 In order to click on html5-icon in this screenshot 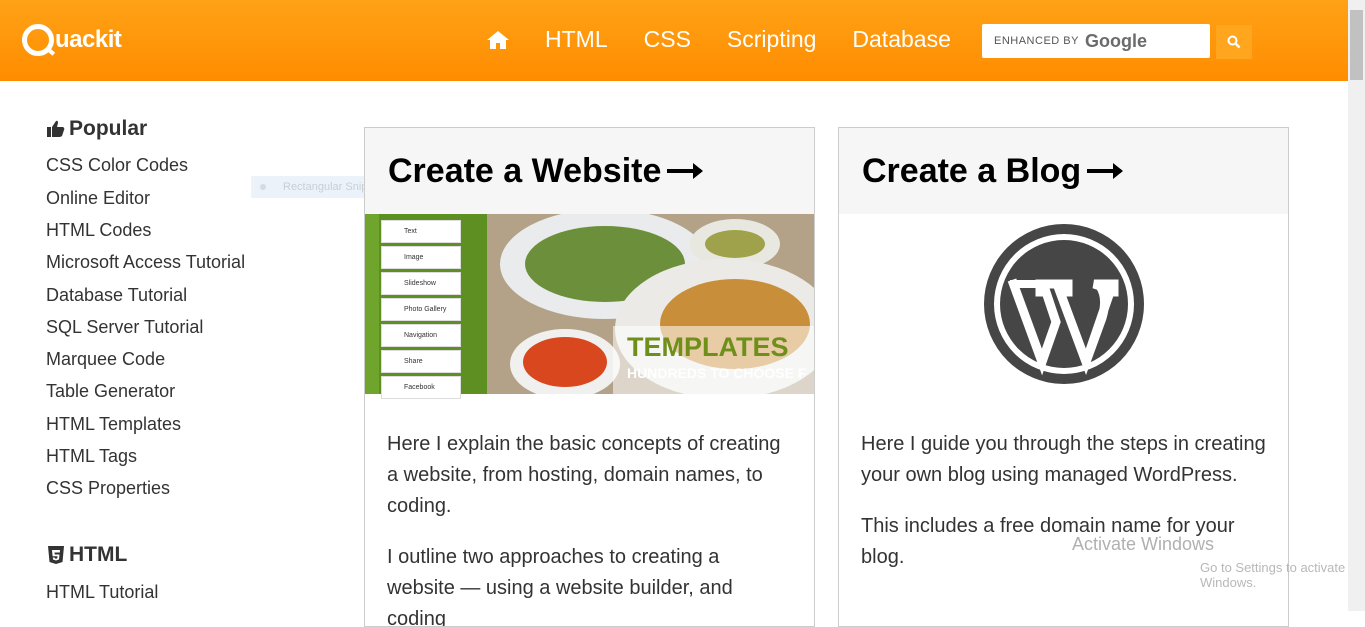, I will do `click(56, 555)`.